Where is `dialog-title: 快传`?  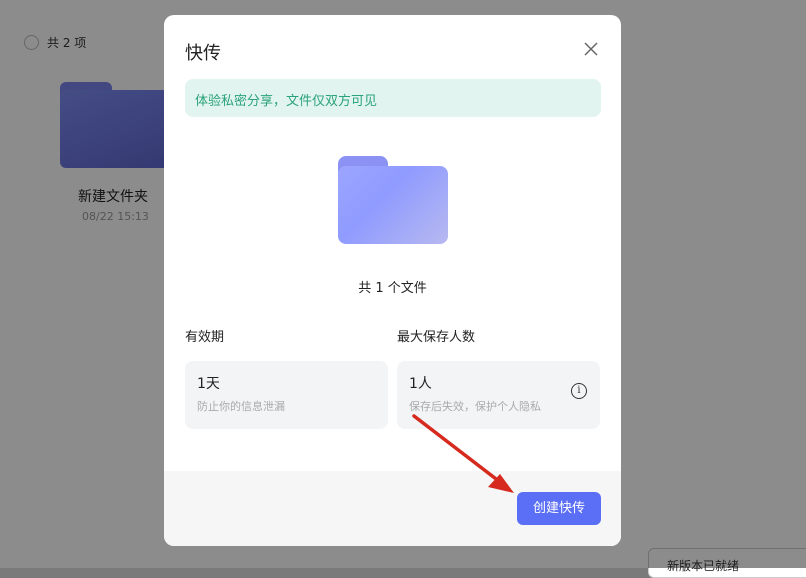
dialog-title: 快传 is located at coordinates (203, 53).